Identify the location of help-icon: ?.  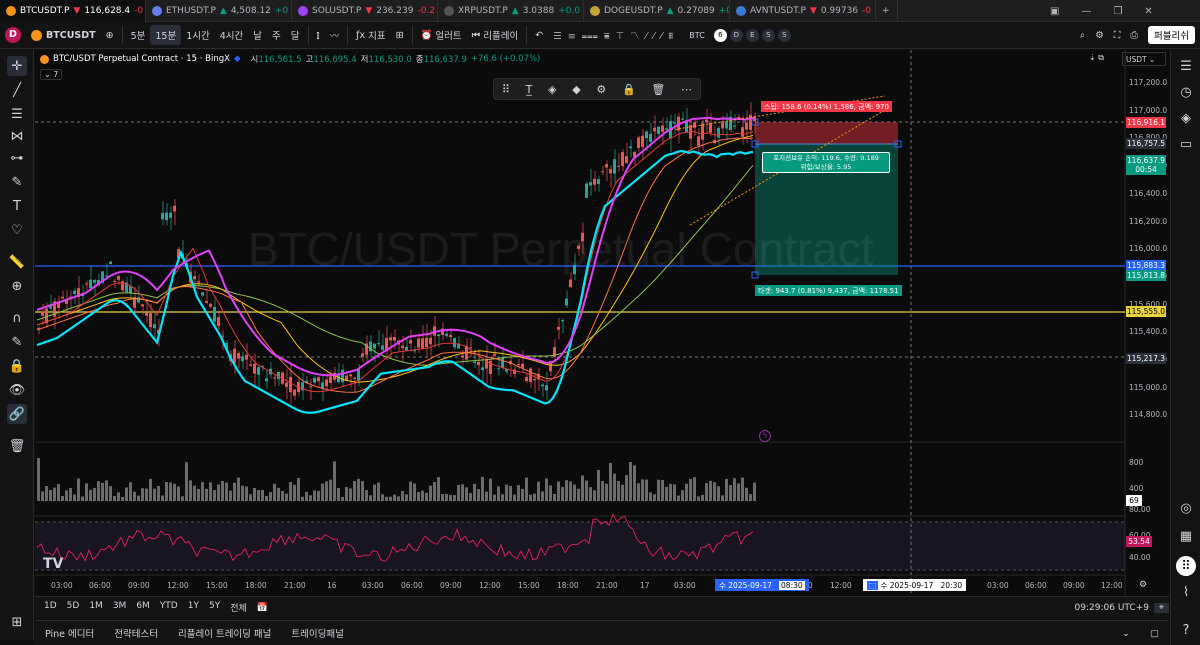
(1186, 630).